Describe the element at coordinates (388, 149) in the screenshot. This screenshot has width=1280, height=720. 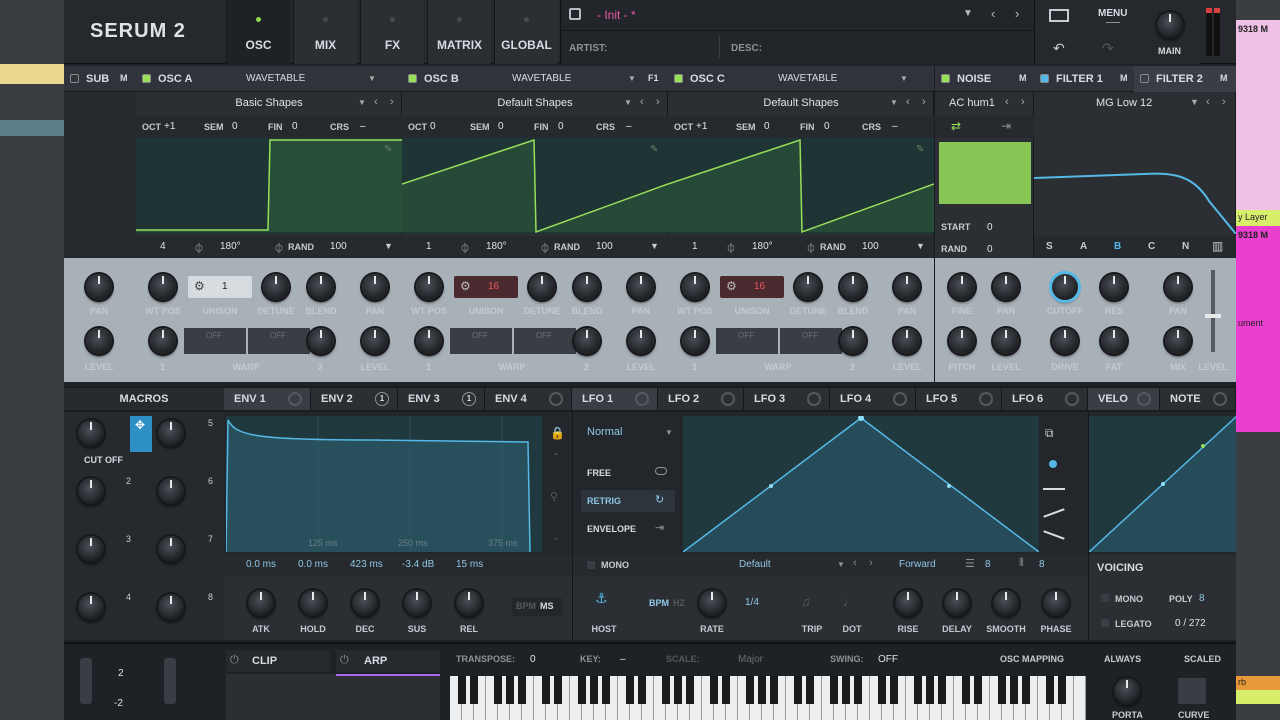
I see `wavetable-edit-icon: ✎` at that location.